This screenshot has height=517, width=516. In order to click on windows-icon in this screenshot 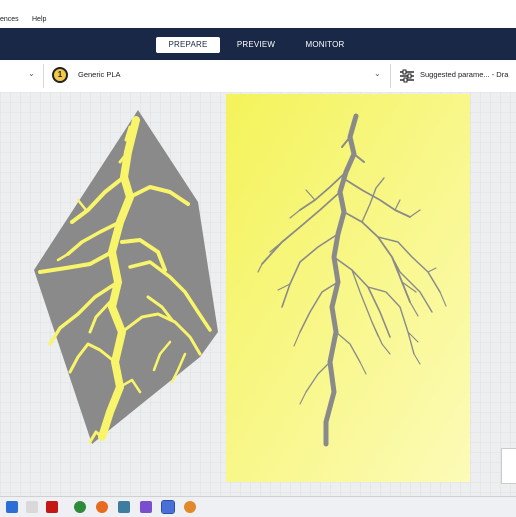, I will do `click(12, 507)`.